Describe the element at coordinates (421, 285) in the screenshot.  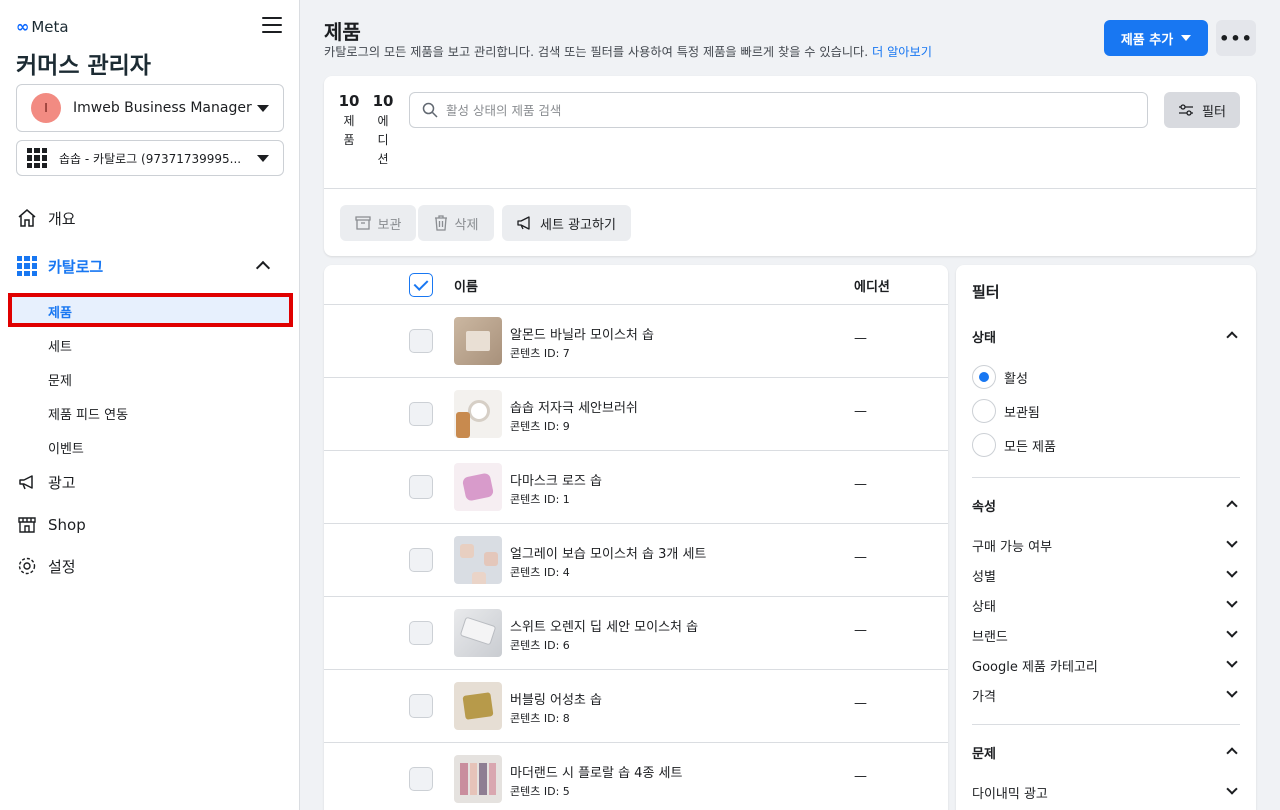
I see `select-all-checkbox` at that location.